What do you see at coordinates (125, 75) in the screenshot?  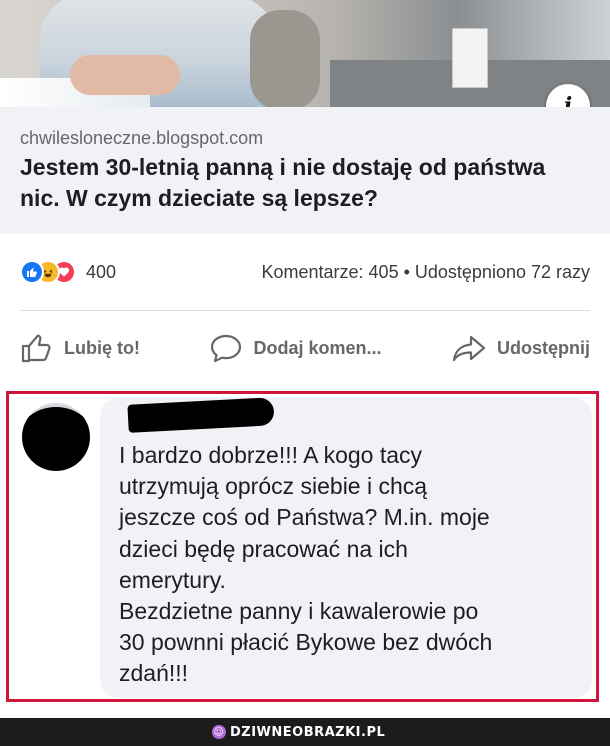 I see `image-arm` at bounding box center [125, 75].